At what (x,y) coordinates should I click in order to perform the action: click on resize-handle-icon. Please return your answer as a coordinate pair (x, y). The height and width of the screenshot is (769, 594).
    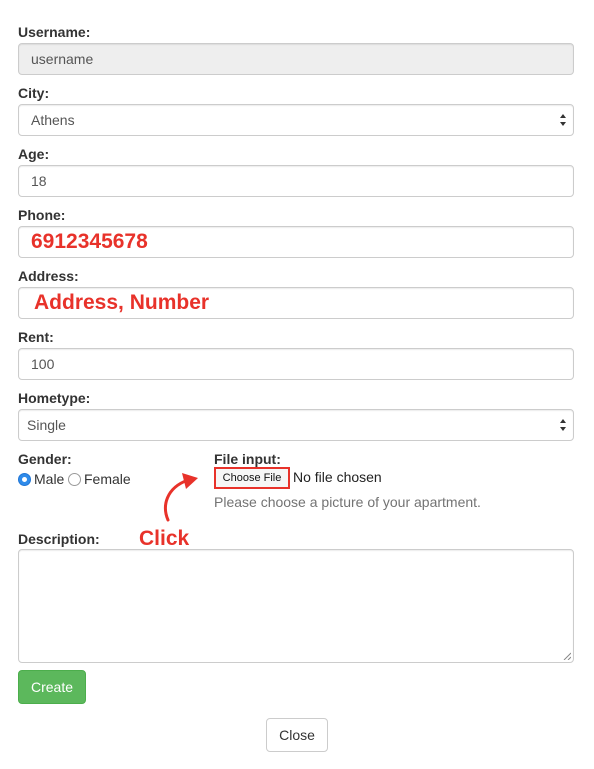
    Looking at the image, I should click on (567, 656).